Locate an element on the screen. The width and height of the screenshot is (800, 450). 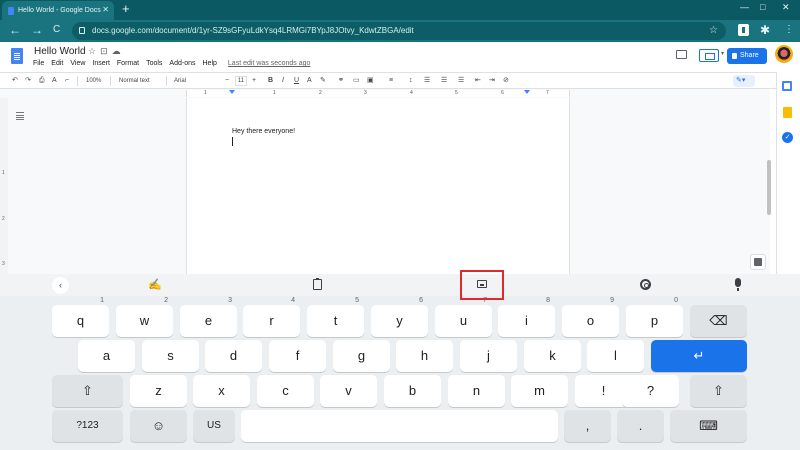
key-v: v is located at coordinates (348, 391).